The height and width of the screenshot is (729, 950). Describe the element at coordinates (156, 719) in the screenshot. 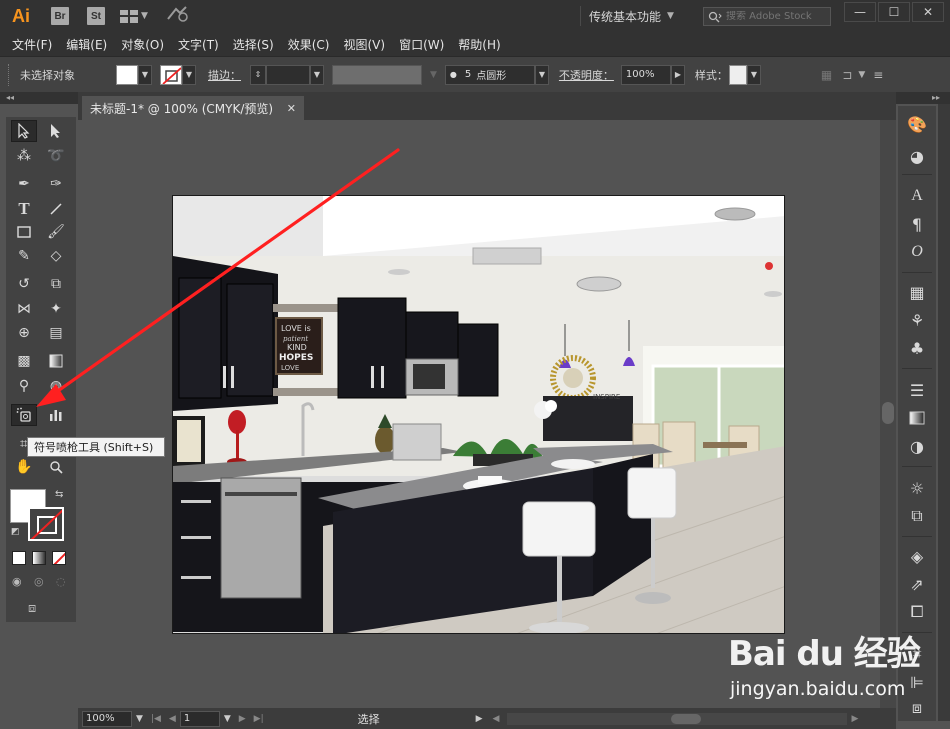

I see `first-artboard-icon: |◀` at that location.